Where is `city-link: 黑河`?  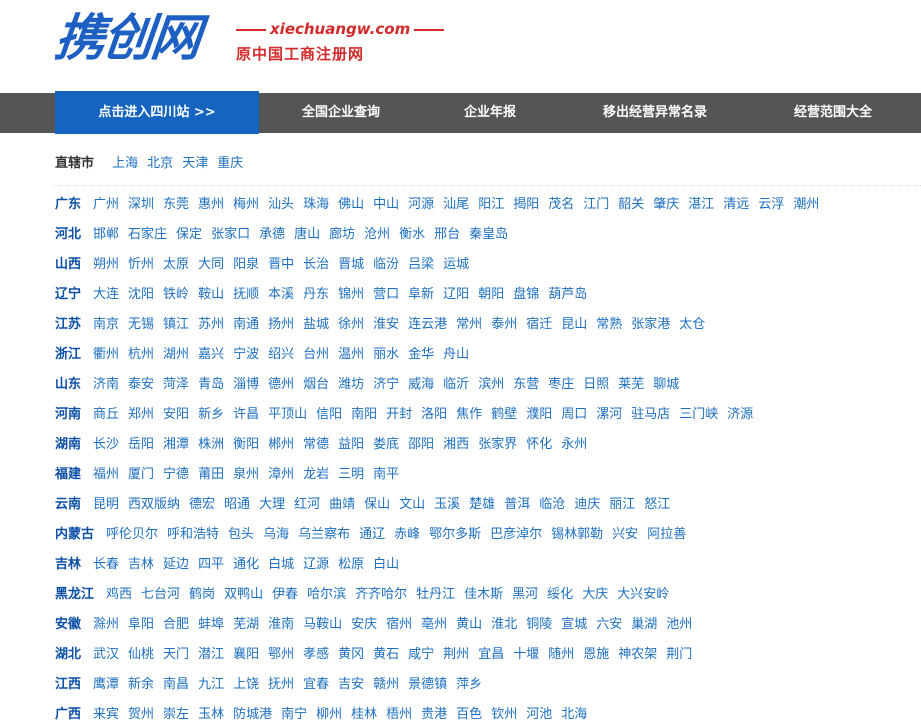 city-link: 黑河 is located at coordinates (525, 594).